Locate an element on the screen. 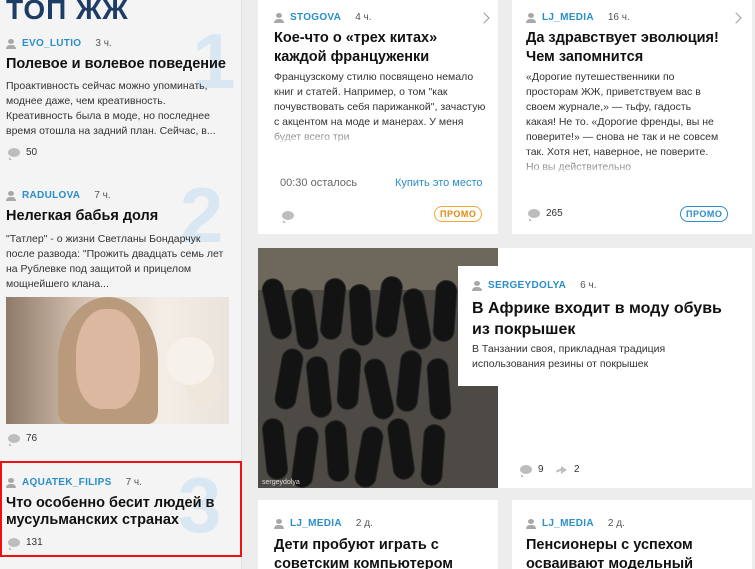 The image size is (755, 569). author-link: STOGOVA is located at coordinates (315, 17).